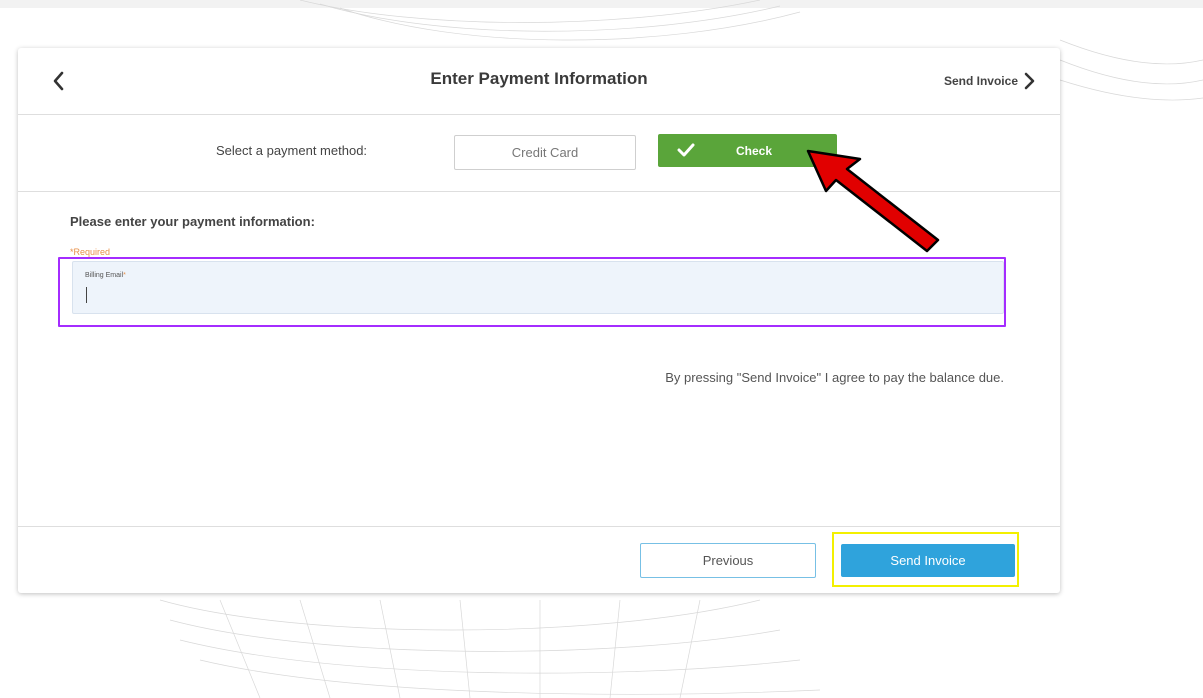  Describe the element at coordinates (980, 81) in the screenshot. I see `next-link-label: Send Invoice` at that location.